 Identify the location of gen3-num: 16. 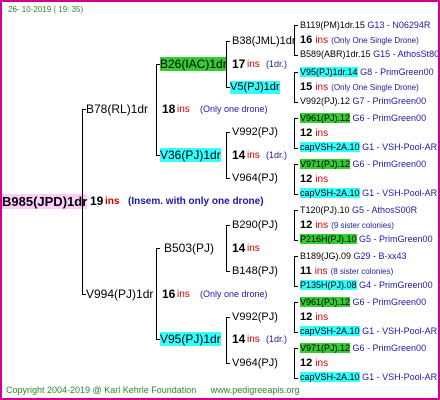
(306, 40).